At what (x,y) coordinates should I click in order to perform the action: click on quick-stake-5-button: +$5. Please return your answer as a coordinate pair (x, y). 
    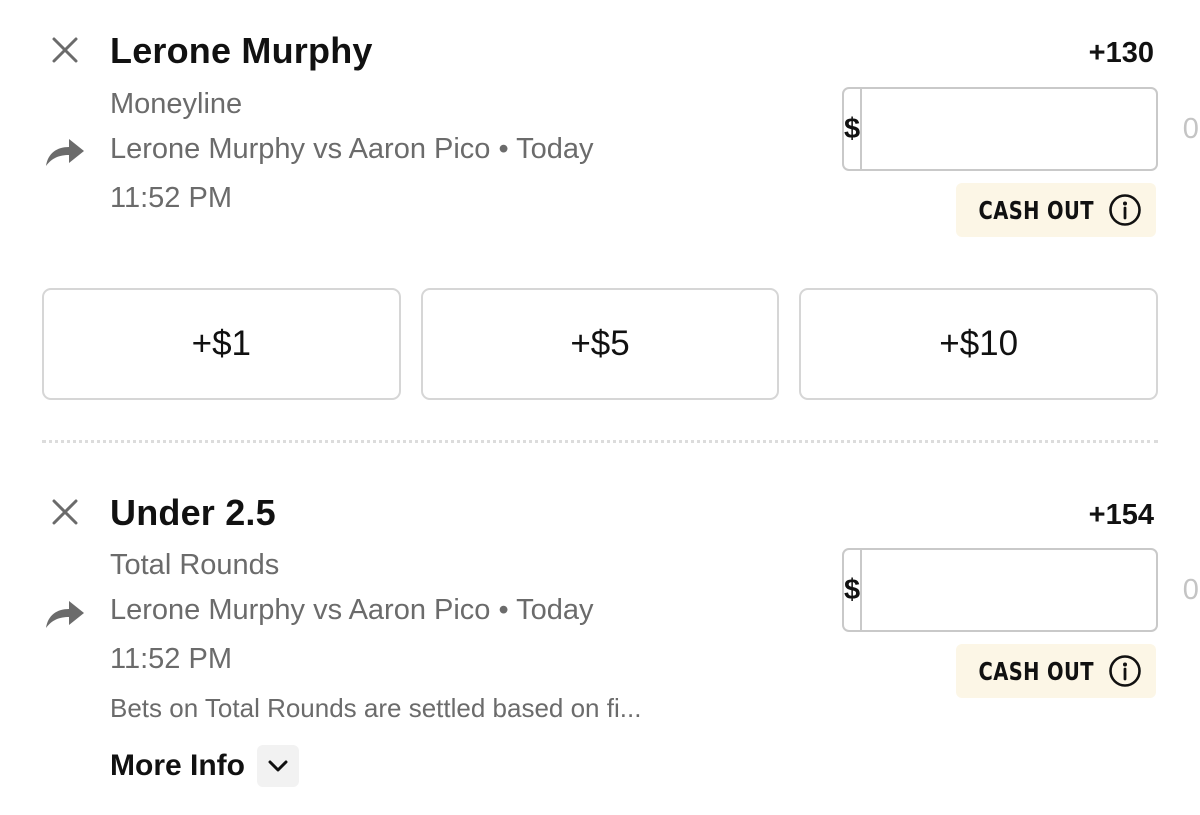
    Looking at the image, I should click on (600, 344).